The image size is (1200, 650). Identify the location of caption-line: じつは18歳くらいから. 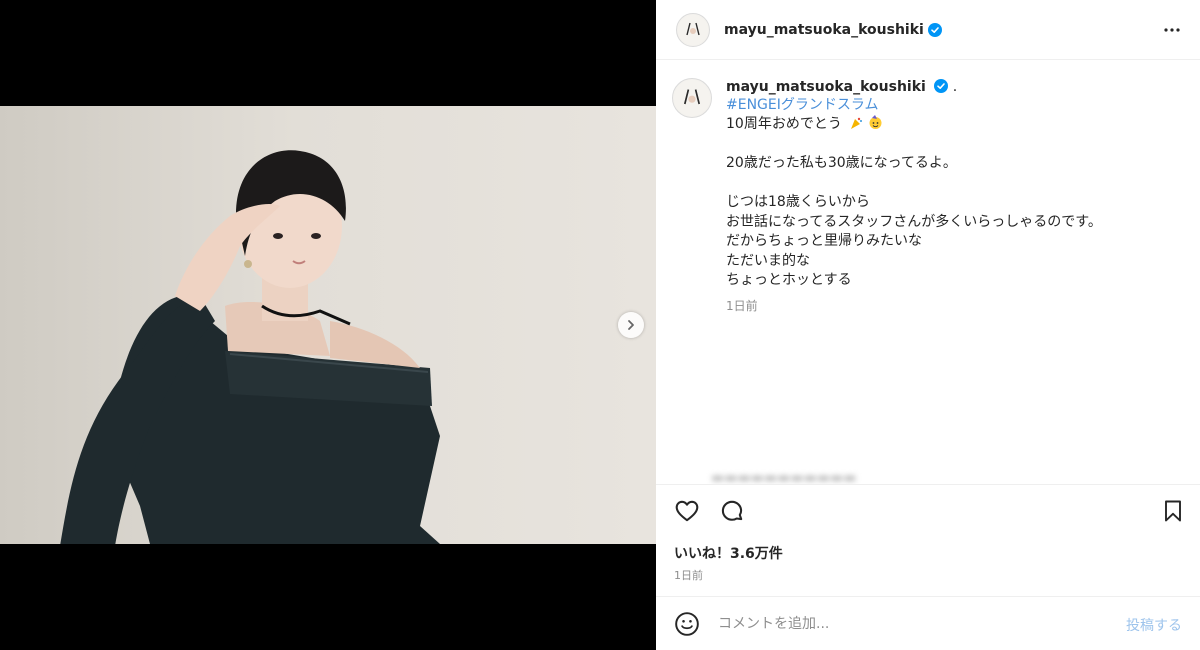
(798, 202).